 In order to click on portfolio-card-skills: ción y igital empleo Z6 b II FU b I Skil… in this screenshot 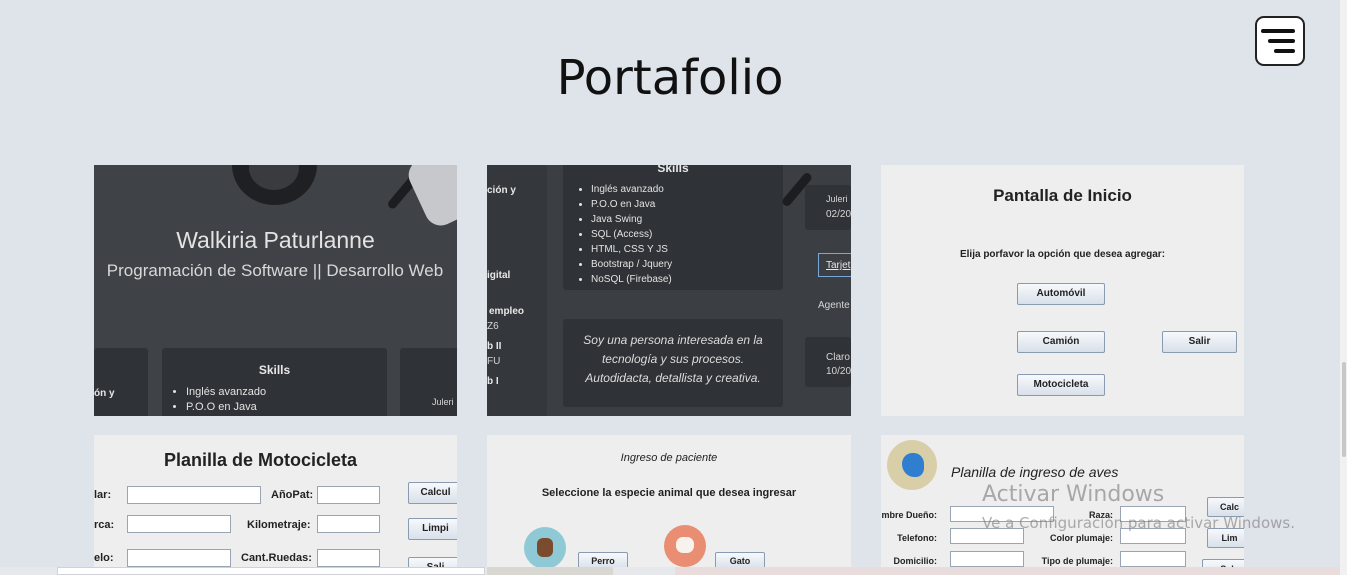, I will do `click(669, 290)`.